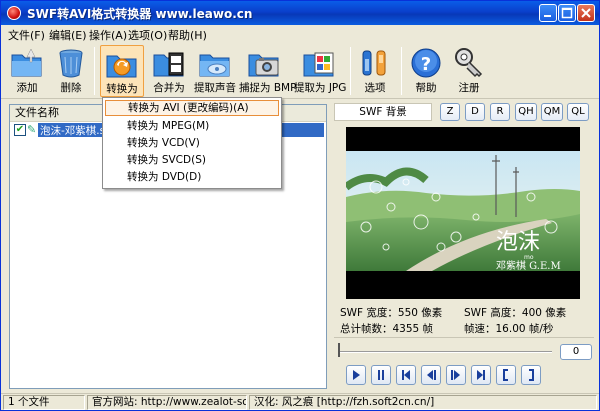 The height and width of the screenshot is (411, 600). I want to click on menu-help: 帮助(H), so click(187, 35).